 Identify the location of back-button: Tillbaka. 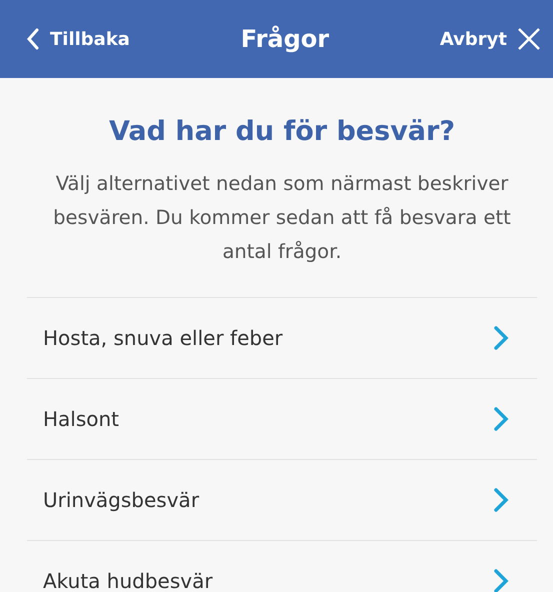
(78, 39).